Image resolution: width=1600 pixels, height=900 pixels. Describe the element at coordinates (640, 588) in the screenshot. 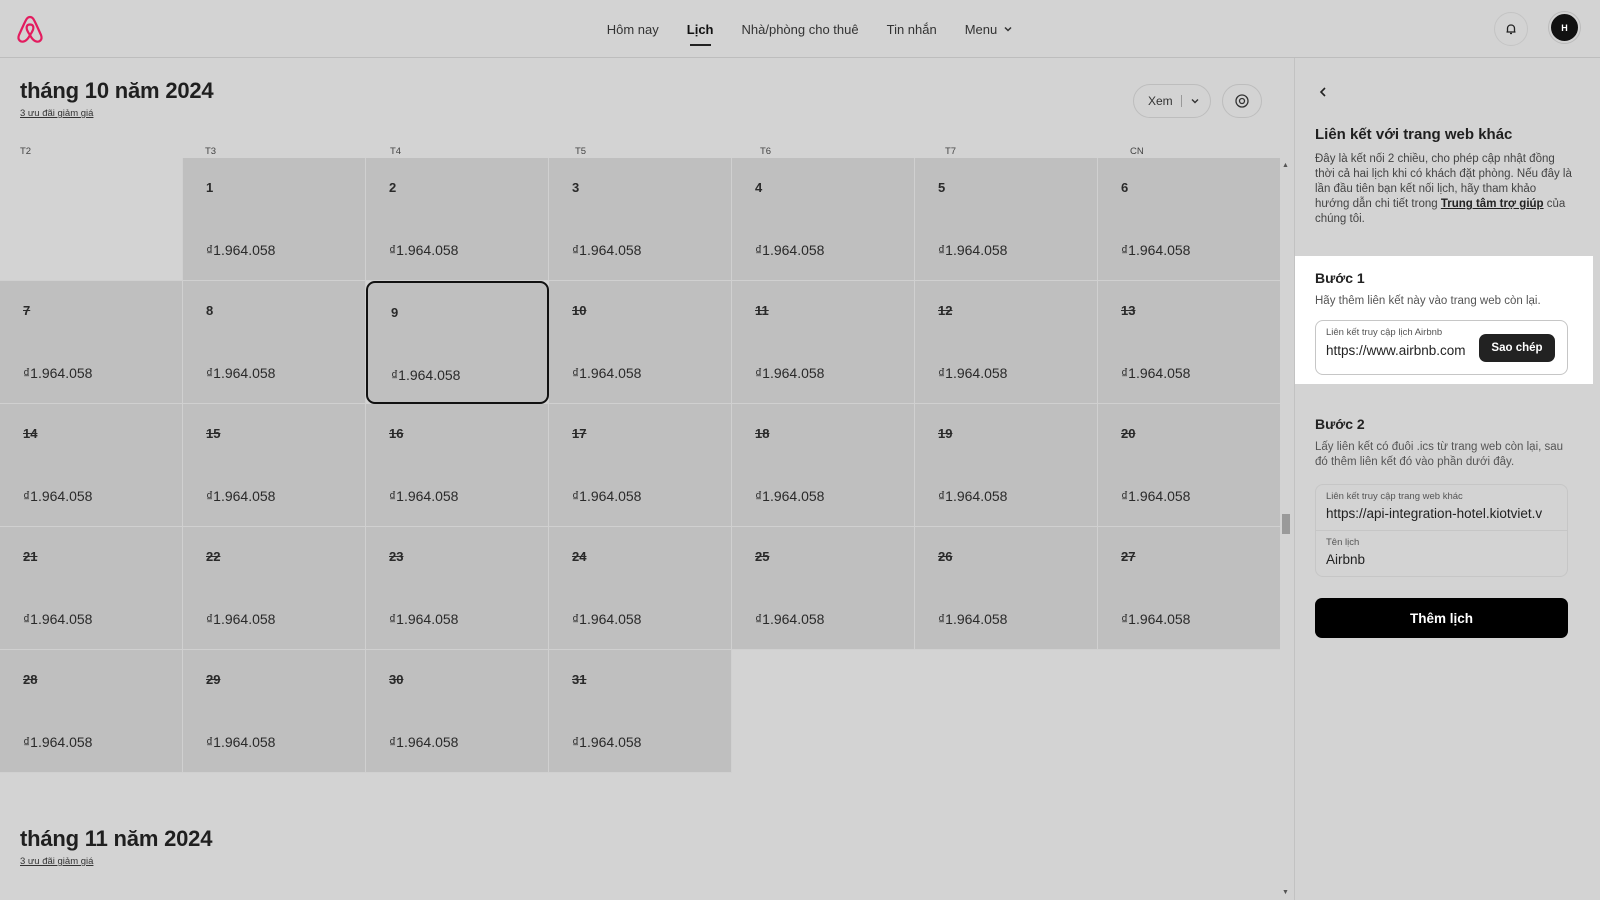

I see `calendar-day-cell: 24 ₫1.964.058` at that location.